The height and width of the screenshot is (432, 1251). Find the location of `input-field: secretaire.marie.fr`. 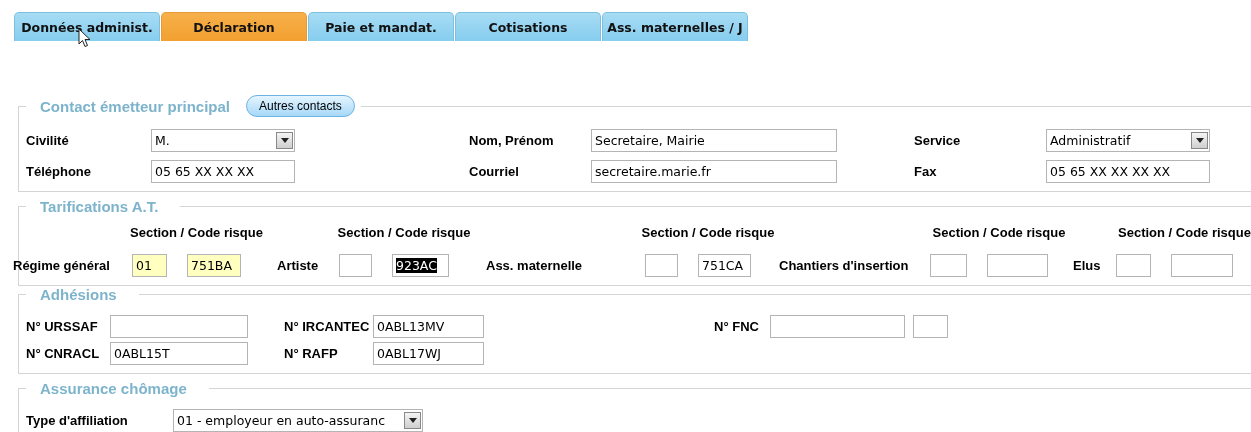

input-field: secretaire.marie.fr is located at coordinates (714, 171).